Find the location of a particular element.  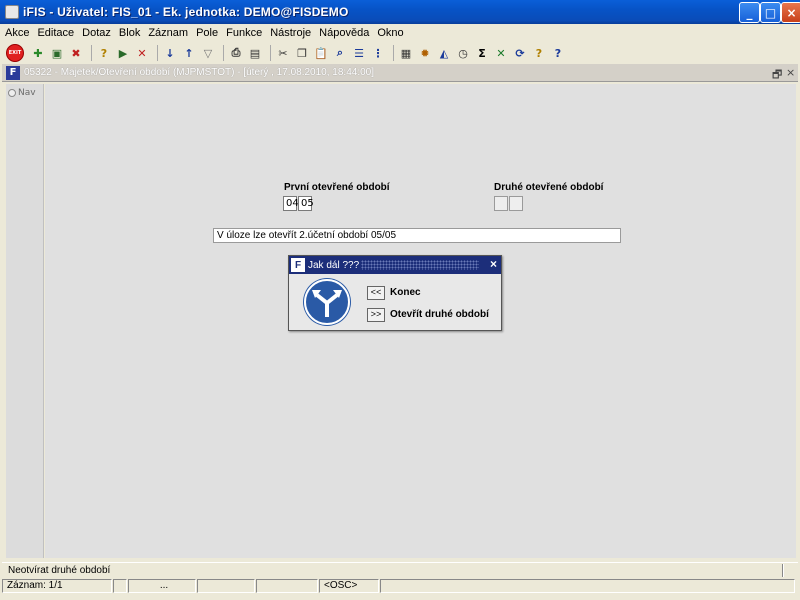

menu-dotaz: Dotaz is located at coordinates (96, 33).